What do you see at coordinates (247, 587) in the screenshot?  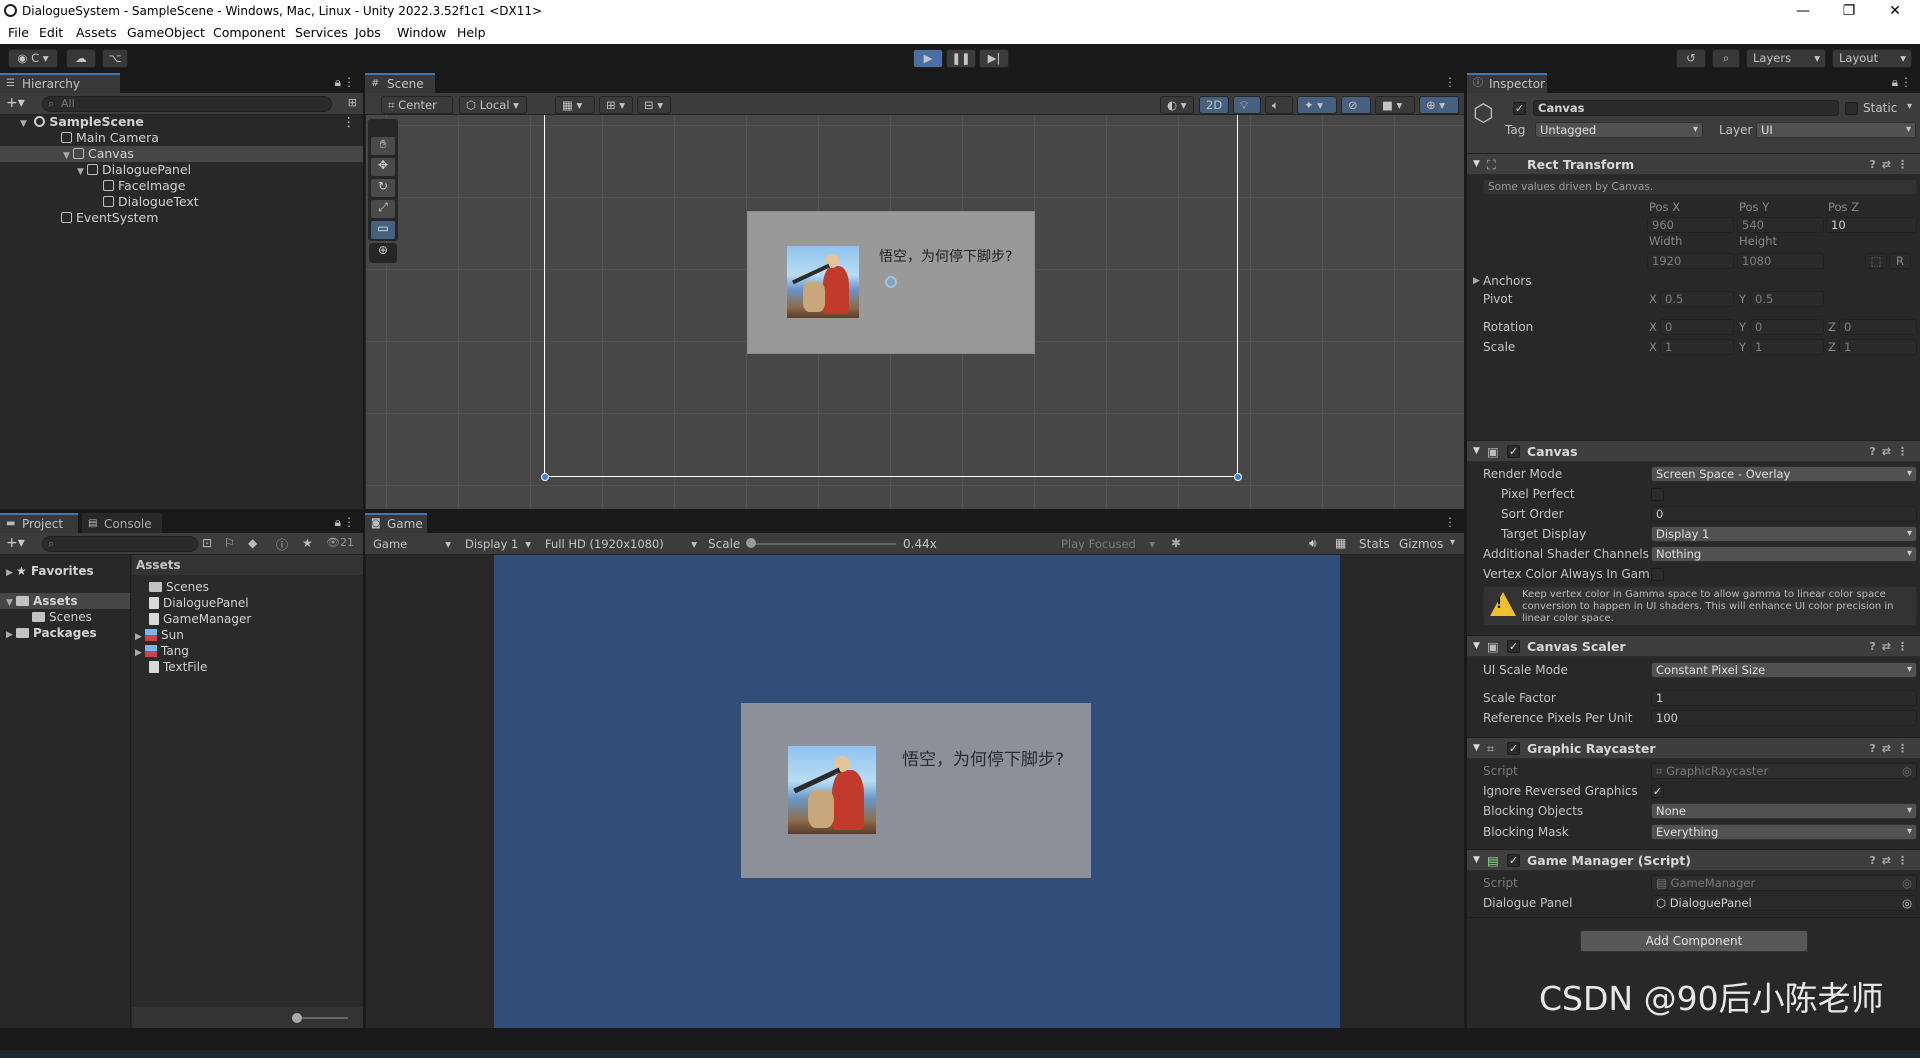 I see `asset-item: Scenes` at bounding box center [247, 587].